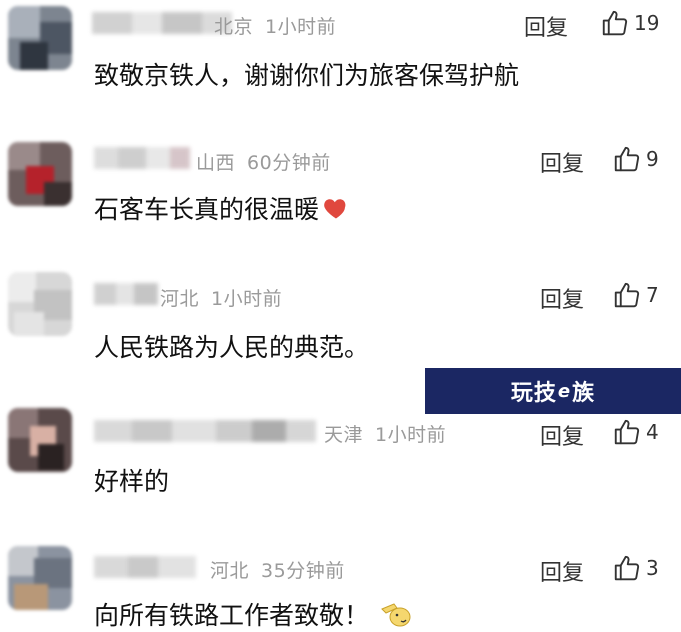 The width and height of the screenshot is (681, 632). What do you see at coordinates (132, 481) in the screenshot?
I see `comment-text: 好样的` at bounding box center [132, 481].